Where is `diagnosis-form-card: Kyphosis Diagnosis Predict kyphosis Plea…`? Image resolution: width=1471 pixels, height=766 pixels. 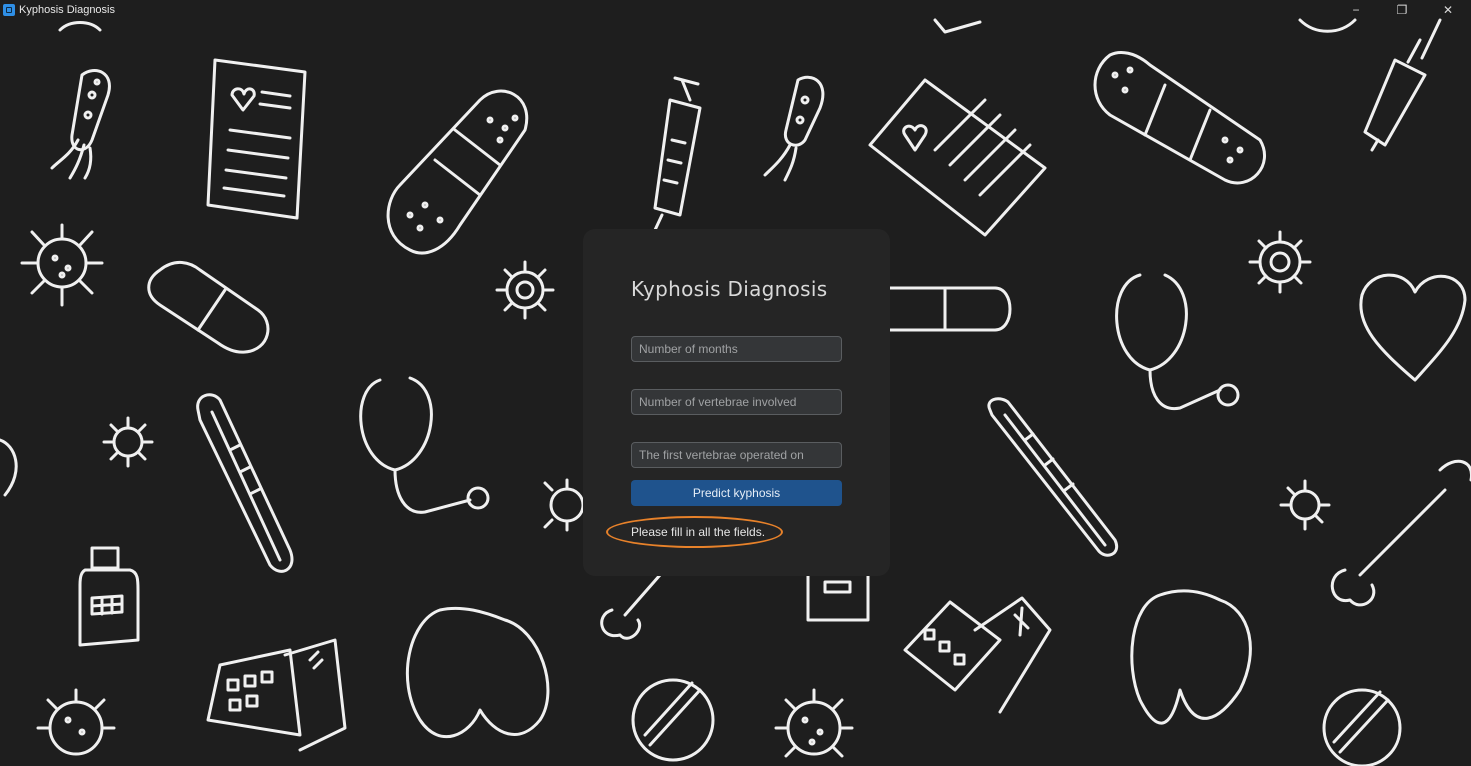 diagnosis-form-card: Kyphosis Diagnosis Predict kyphosis Plea… is located at coordinates (736, 402).